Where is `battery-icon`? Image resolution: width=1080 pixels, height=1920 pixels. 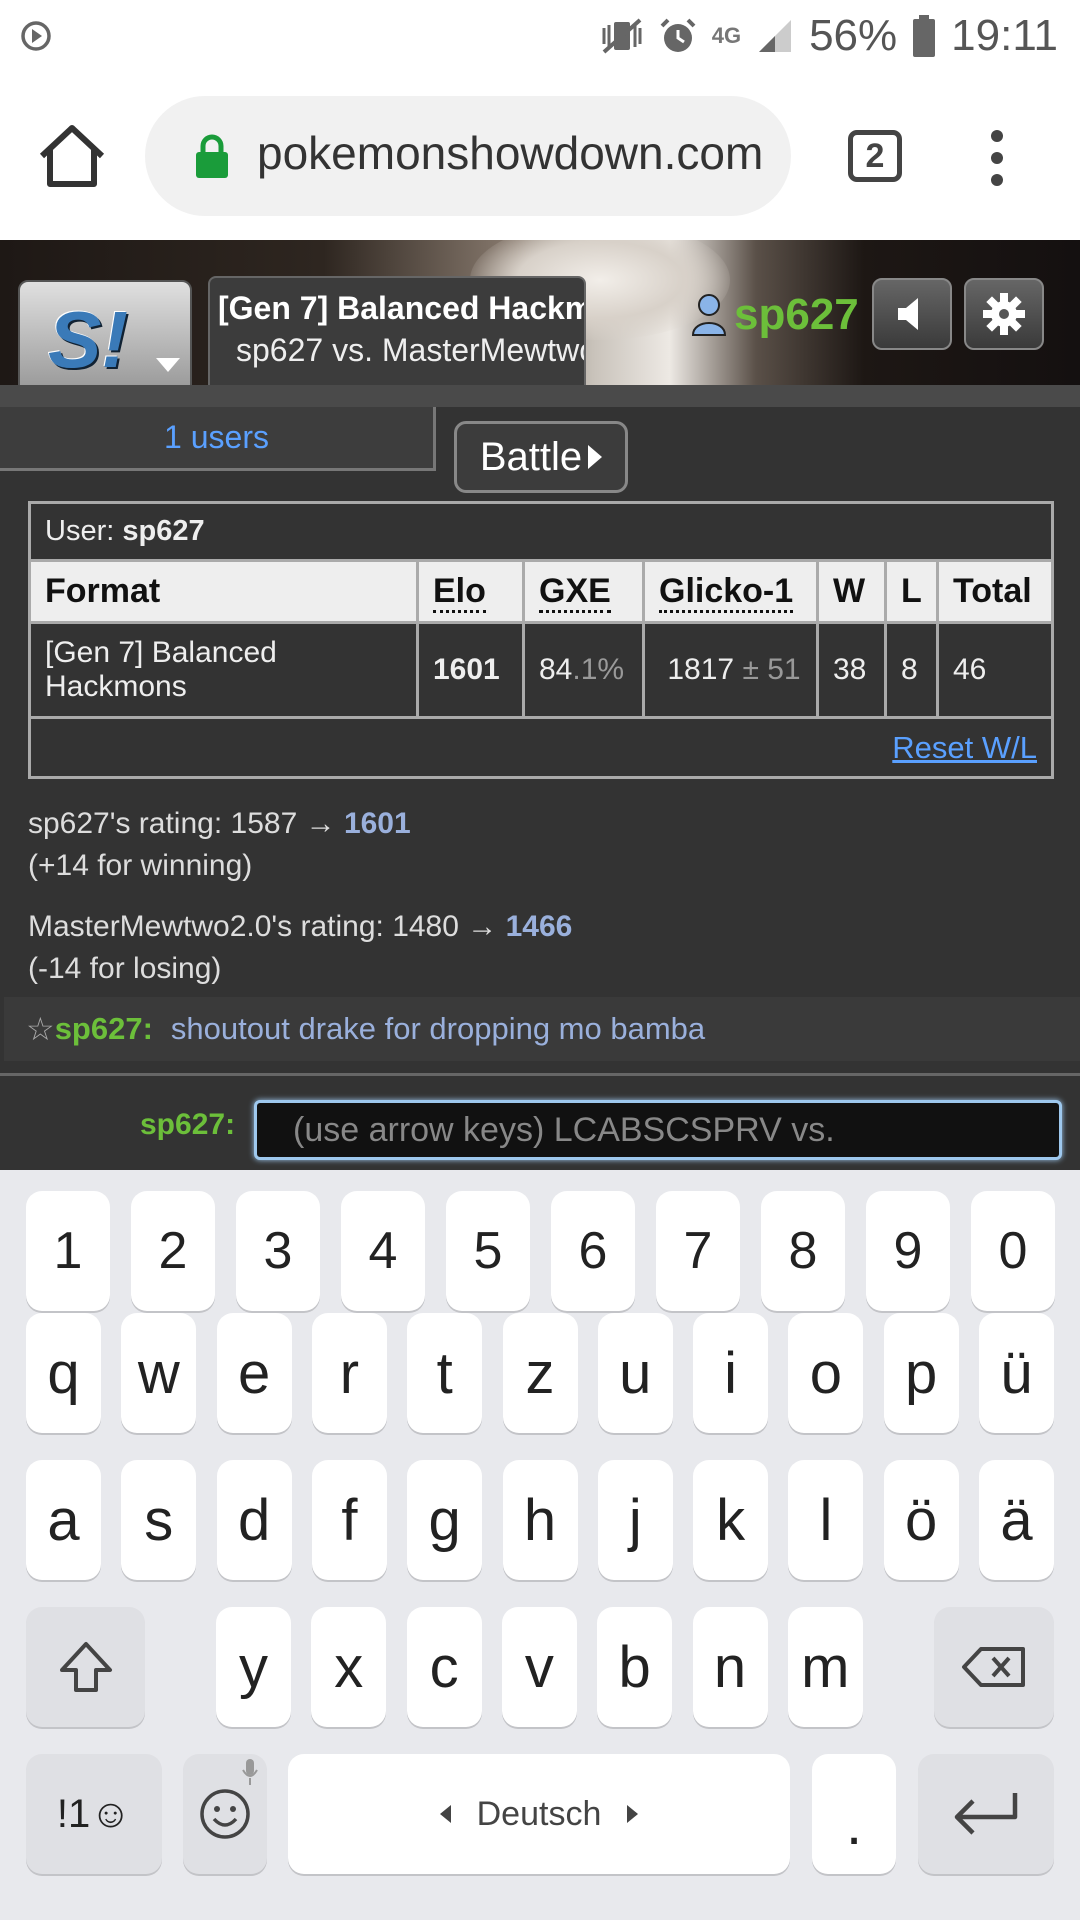 battery-icon is located at coordinates (924, 36).